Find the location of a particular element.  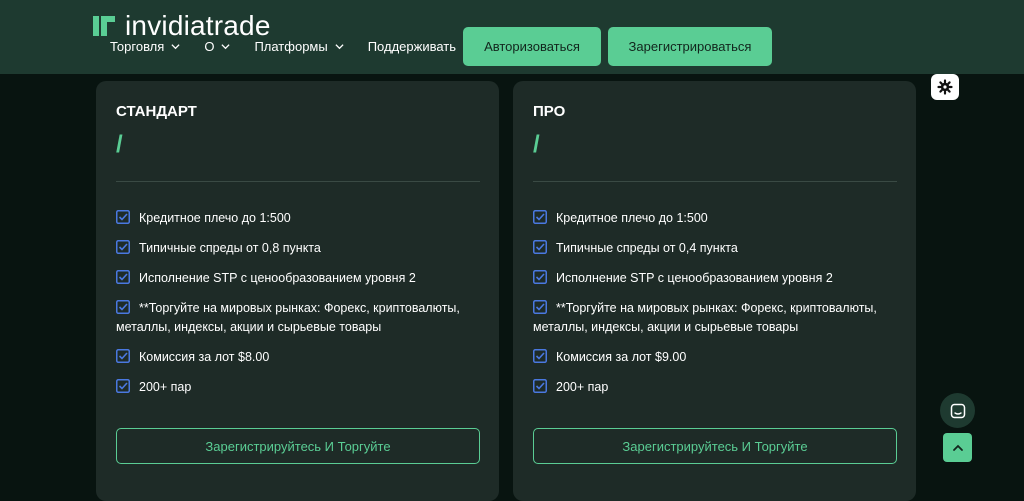

nav-item-support: Поддерживать is located at coordinates (412, 46).